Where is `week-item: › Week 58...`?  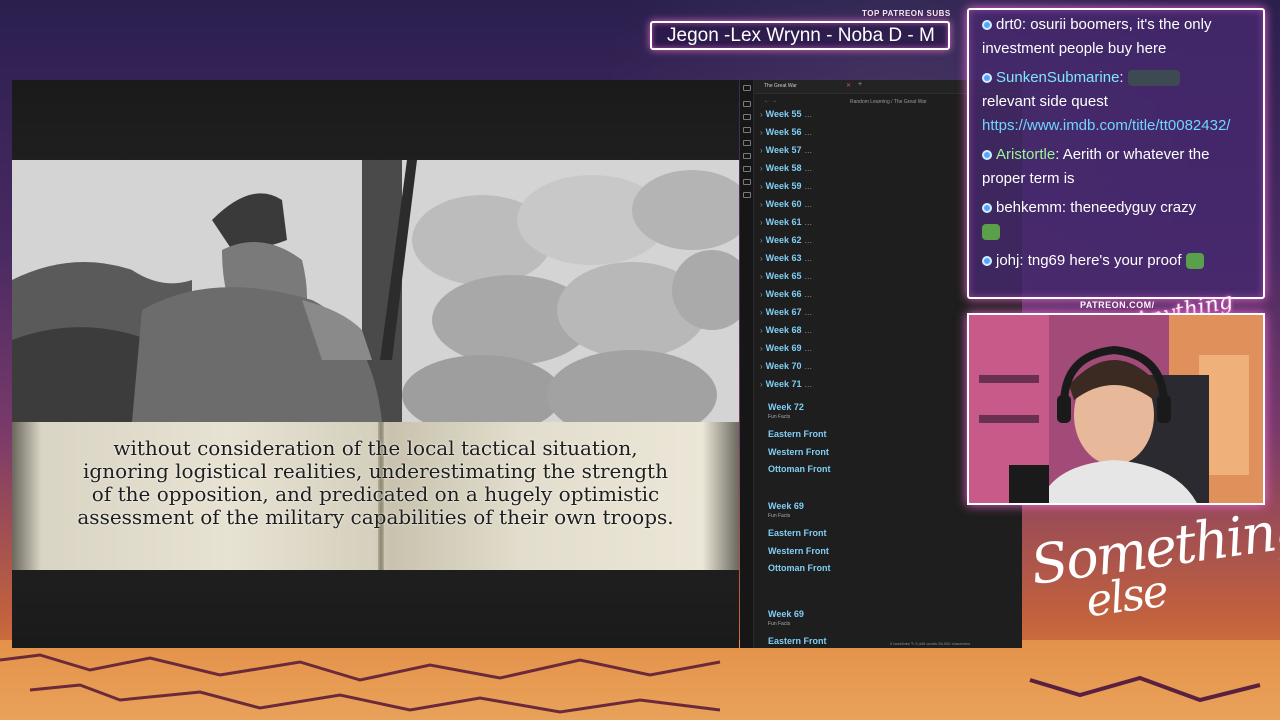
week-item: › Week 58... is located at coordinates (786, 170).